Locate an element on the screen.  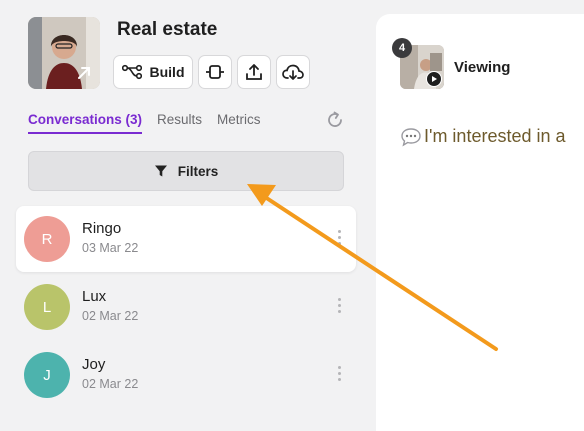
integration-icon is located at coordinates (215, 72).